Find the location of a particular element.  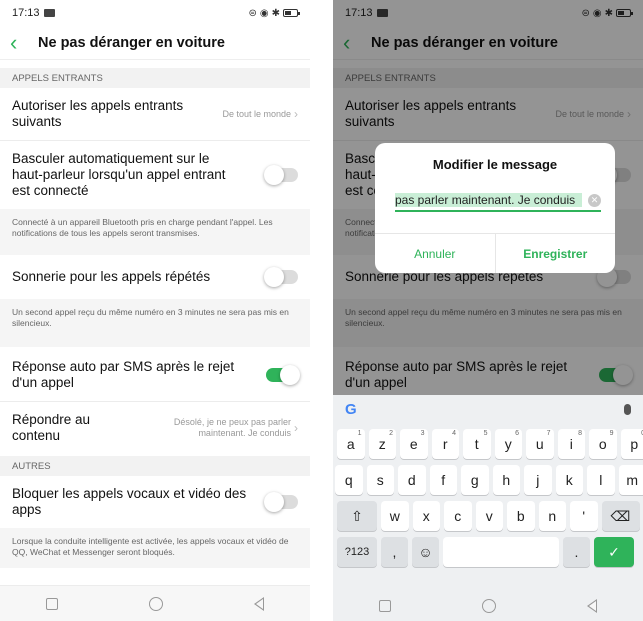

dialog-actions: Annuler Enregistrer is located at coordinates (495, 253).